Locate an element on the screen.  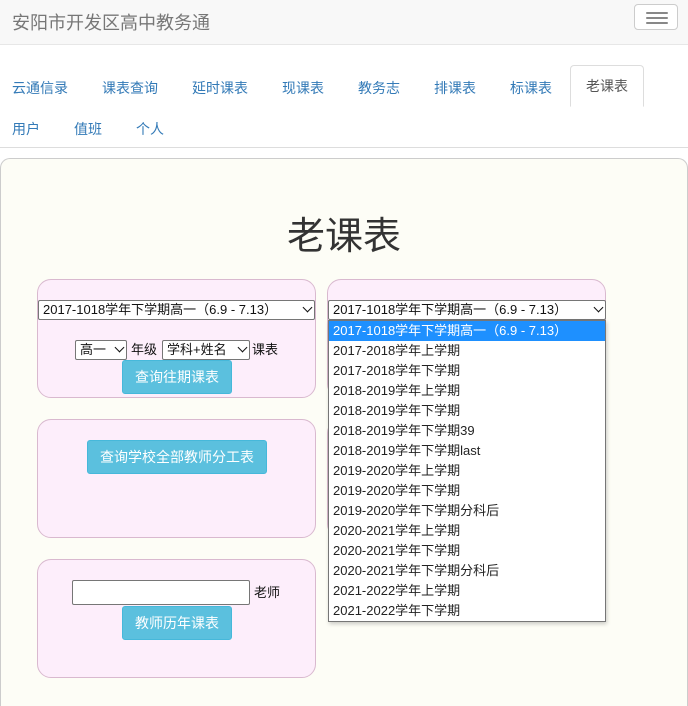
dropdown-option: 2018-2019学年下学期last is located at coordinates (467, 451).